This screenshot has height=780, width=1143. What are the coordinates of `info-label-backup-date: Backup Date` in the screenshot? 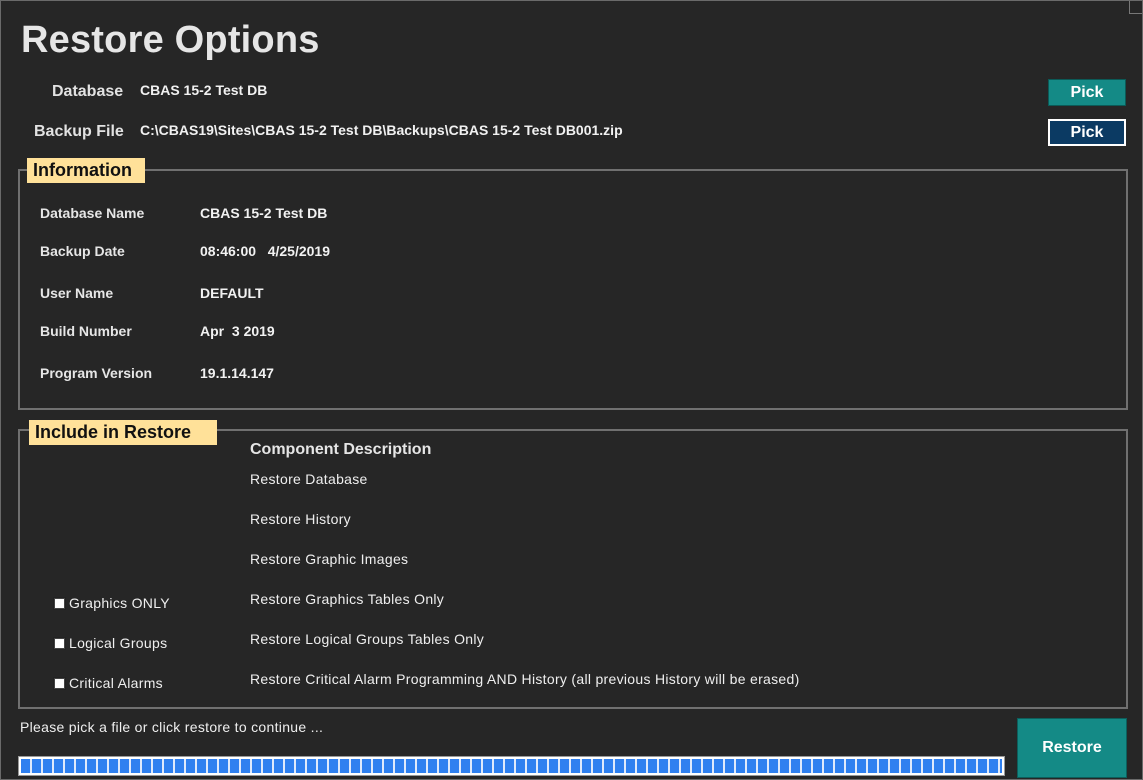 It's located at (82, 251).